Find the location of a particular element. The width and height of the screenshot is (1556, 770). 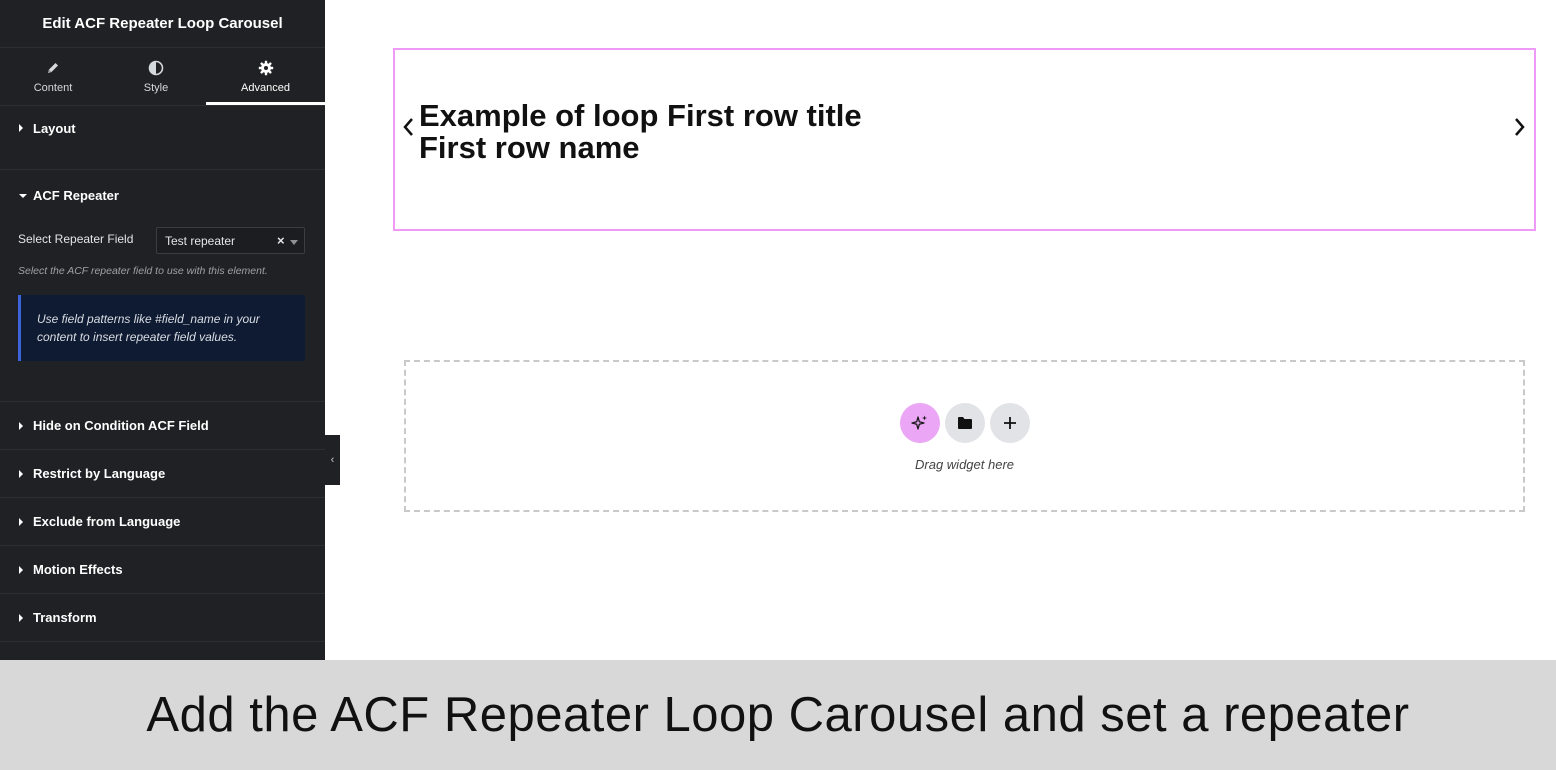

repeater-field-label: Select Repeater Field is located at coordinates (76, 239).